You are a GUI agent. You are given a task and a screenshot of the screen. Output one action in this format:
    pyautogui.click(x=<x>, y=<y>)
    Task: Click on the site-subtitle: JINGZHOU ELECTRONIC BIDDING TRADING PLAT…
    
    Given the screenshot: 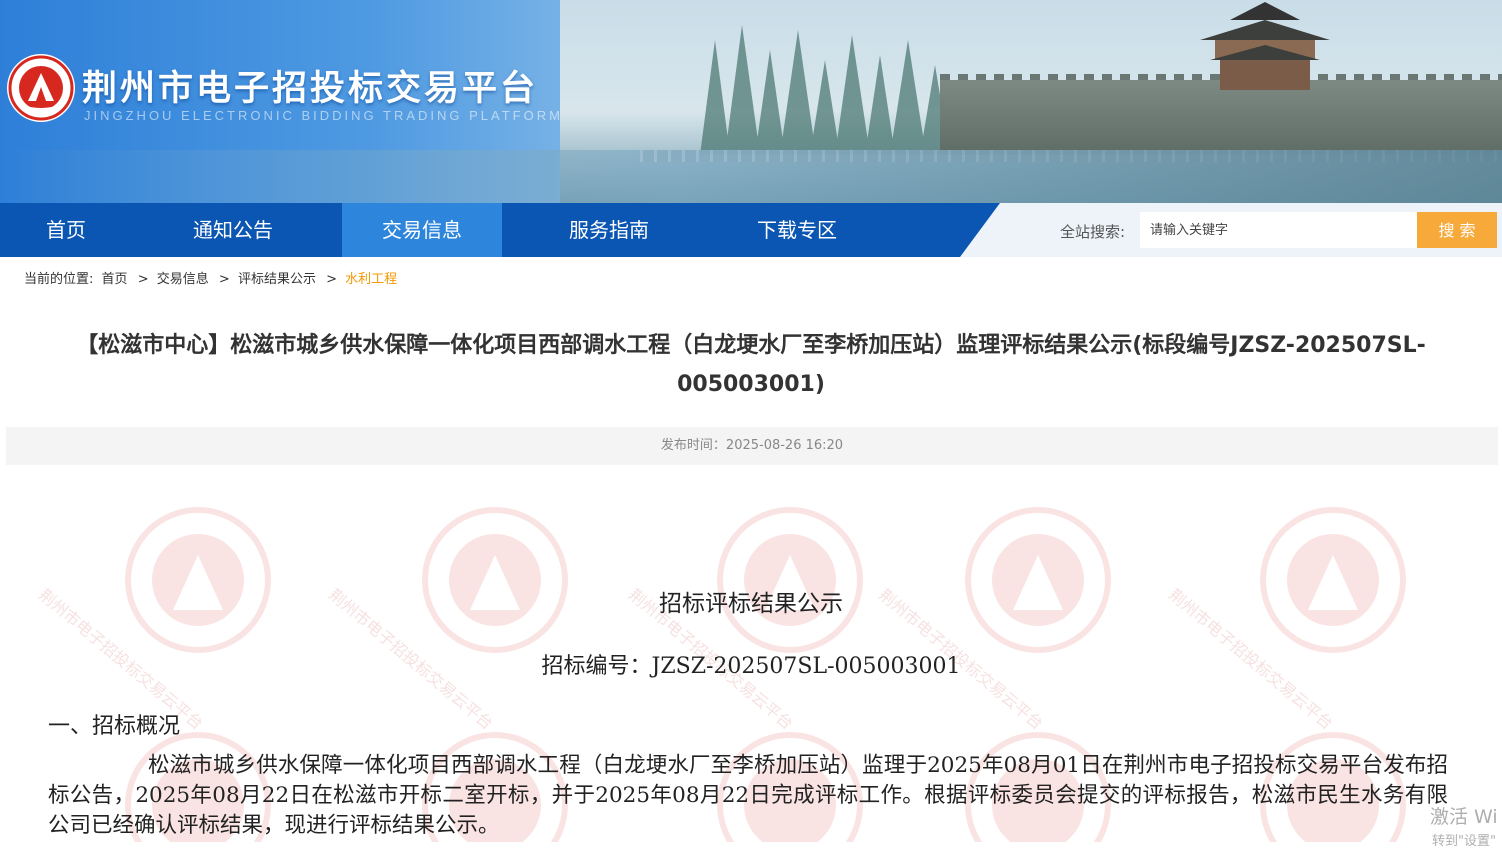 What is the action you would take?
    pyautogui.click(x=323, y=115)
    